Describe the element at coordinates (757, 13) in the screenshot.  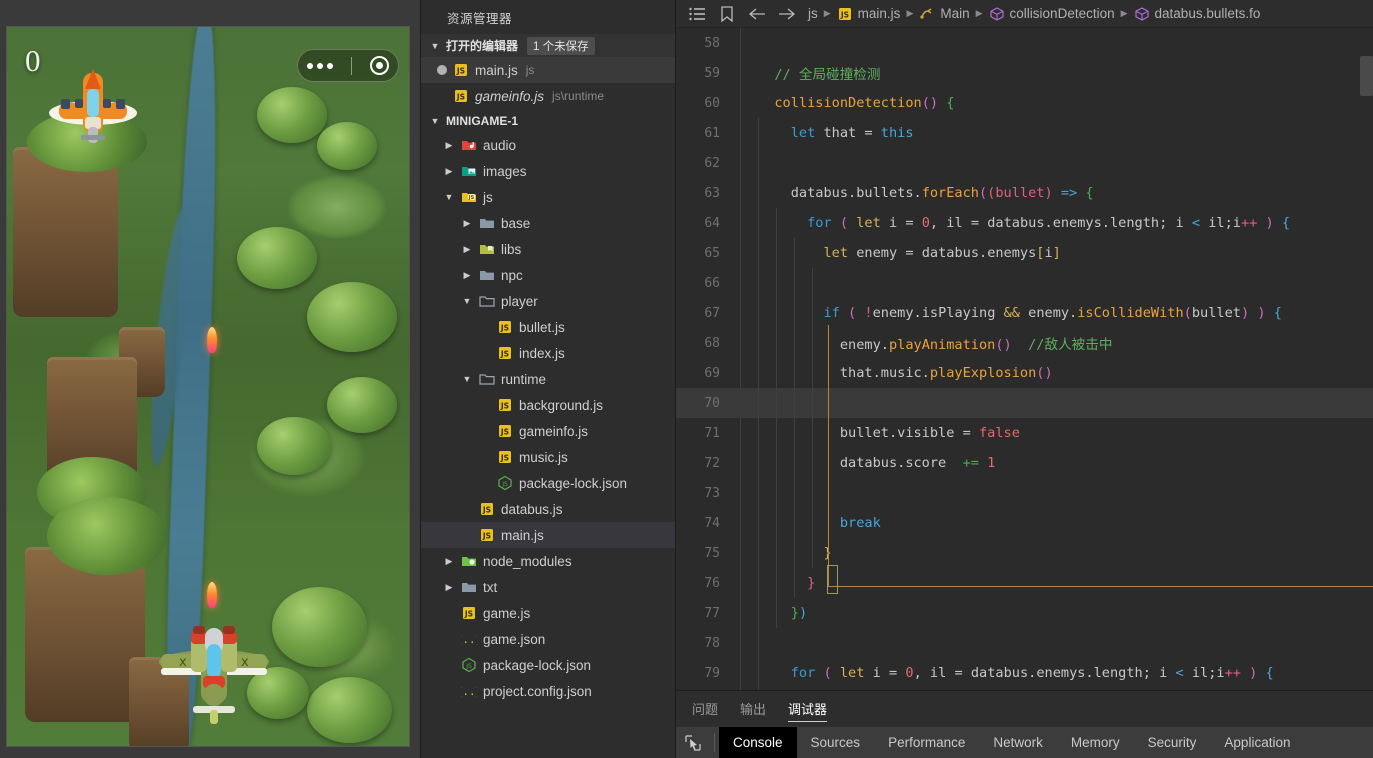
I see `back-arrow-icon` at that location.